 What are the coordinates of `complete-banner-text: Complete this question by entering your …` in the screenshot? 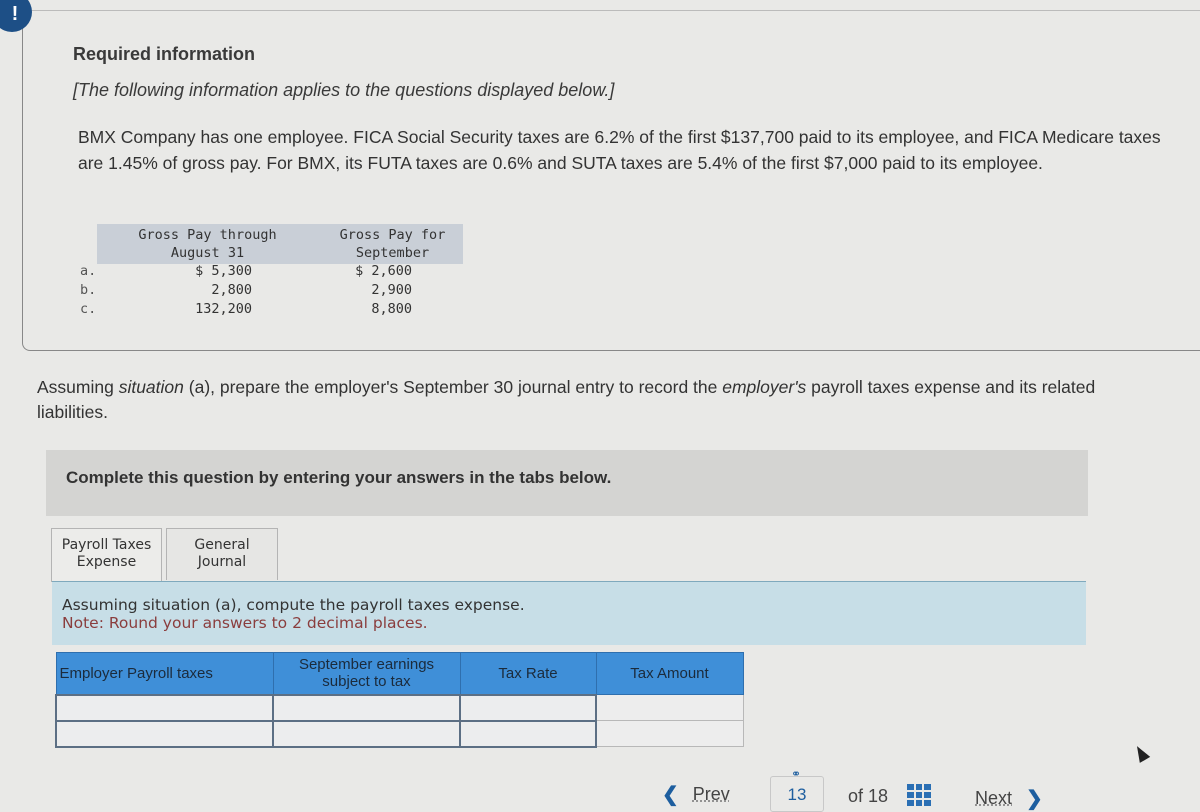 It's located at (339, 477).